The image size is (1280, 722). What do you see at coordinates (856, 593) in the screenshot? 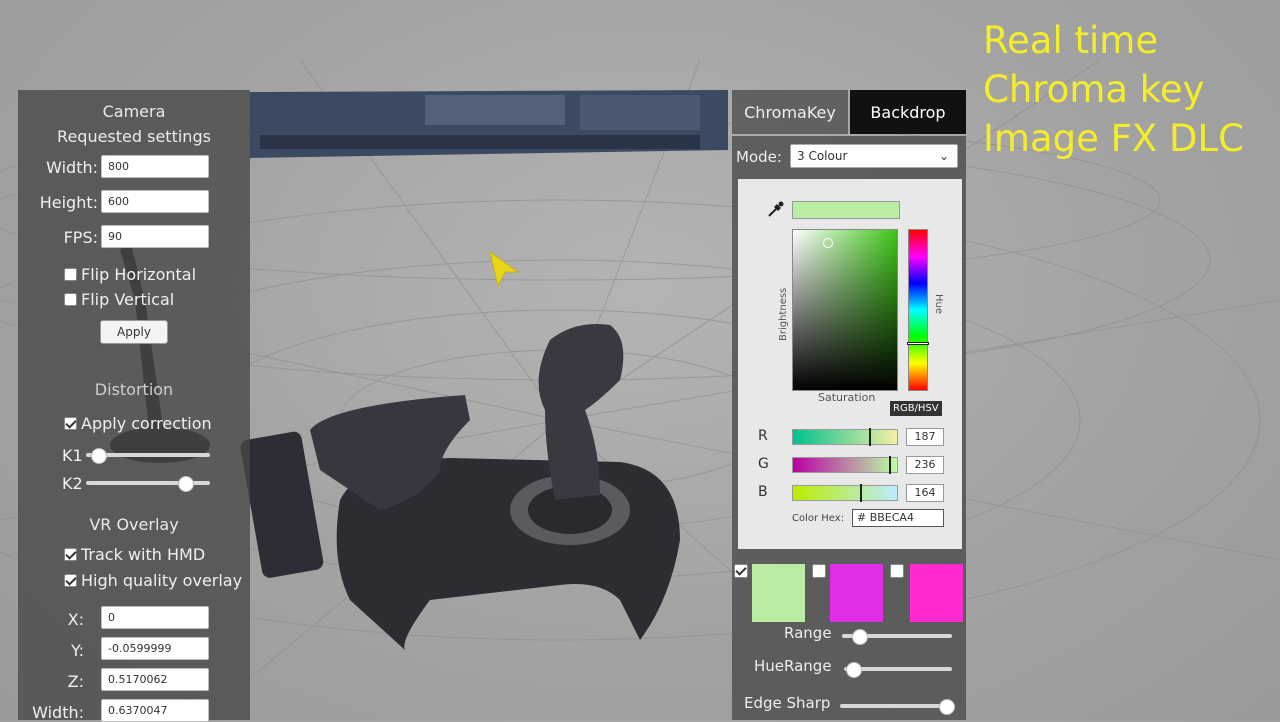
I see `key-color-2-swatch` at bounding box center [856, 593].